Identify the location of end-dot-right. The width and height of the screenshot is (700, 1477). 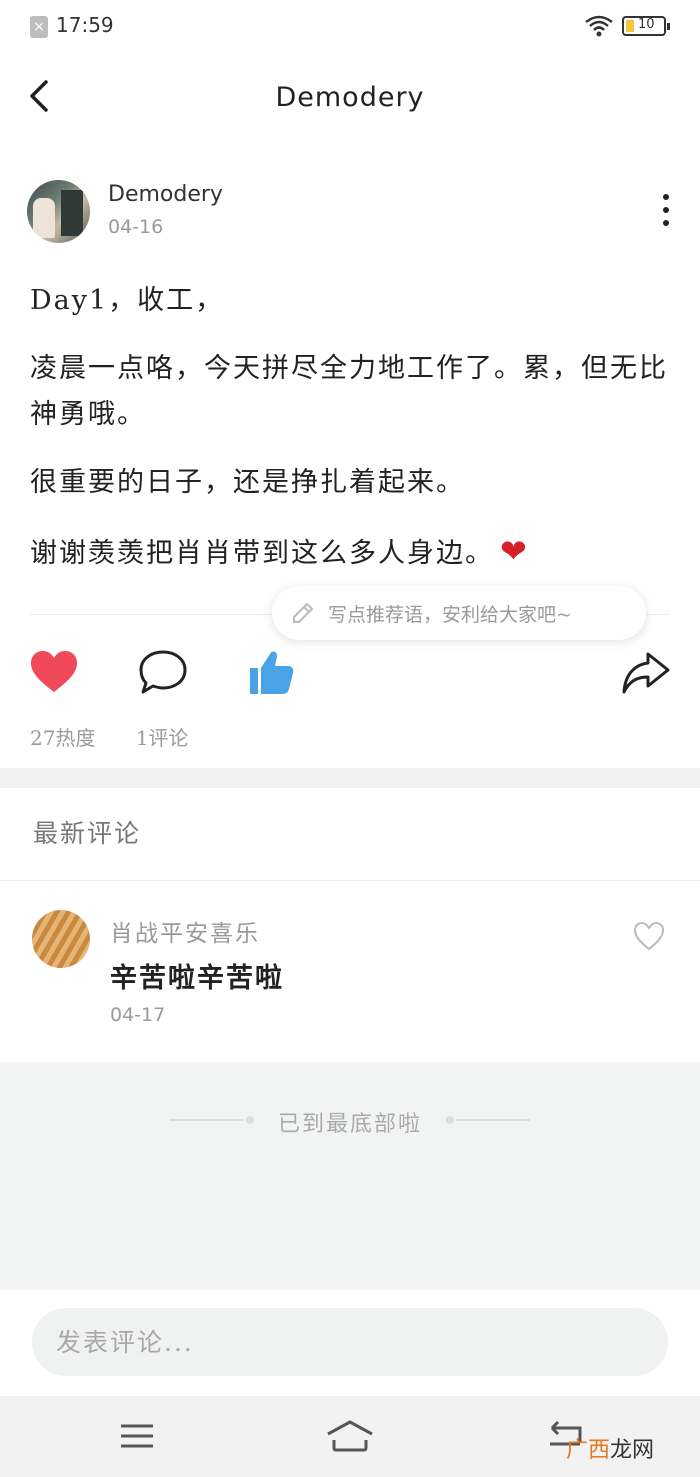
(450, 1120).